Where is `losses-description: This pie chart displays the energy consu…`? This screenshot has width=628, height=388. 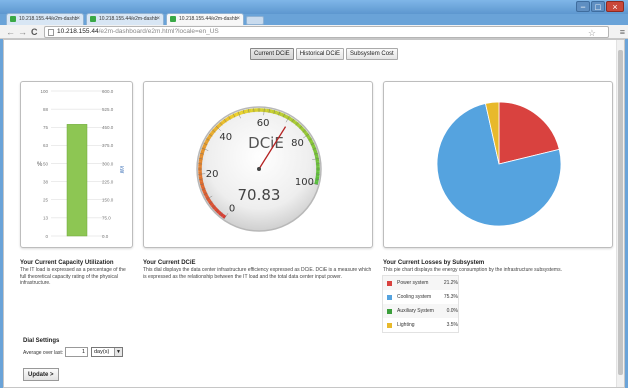
losses-description: This pie chart displays the energy consu… is located at coordinates (472, 270).